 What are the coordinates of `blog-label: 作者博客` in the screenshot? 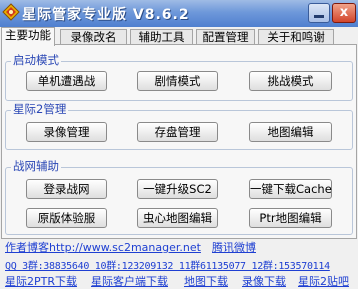 It's located at (27, 247).